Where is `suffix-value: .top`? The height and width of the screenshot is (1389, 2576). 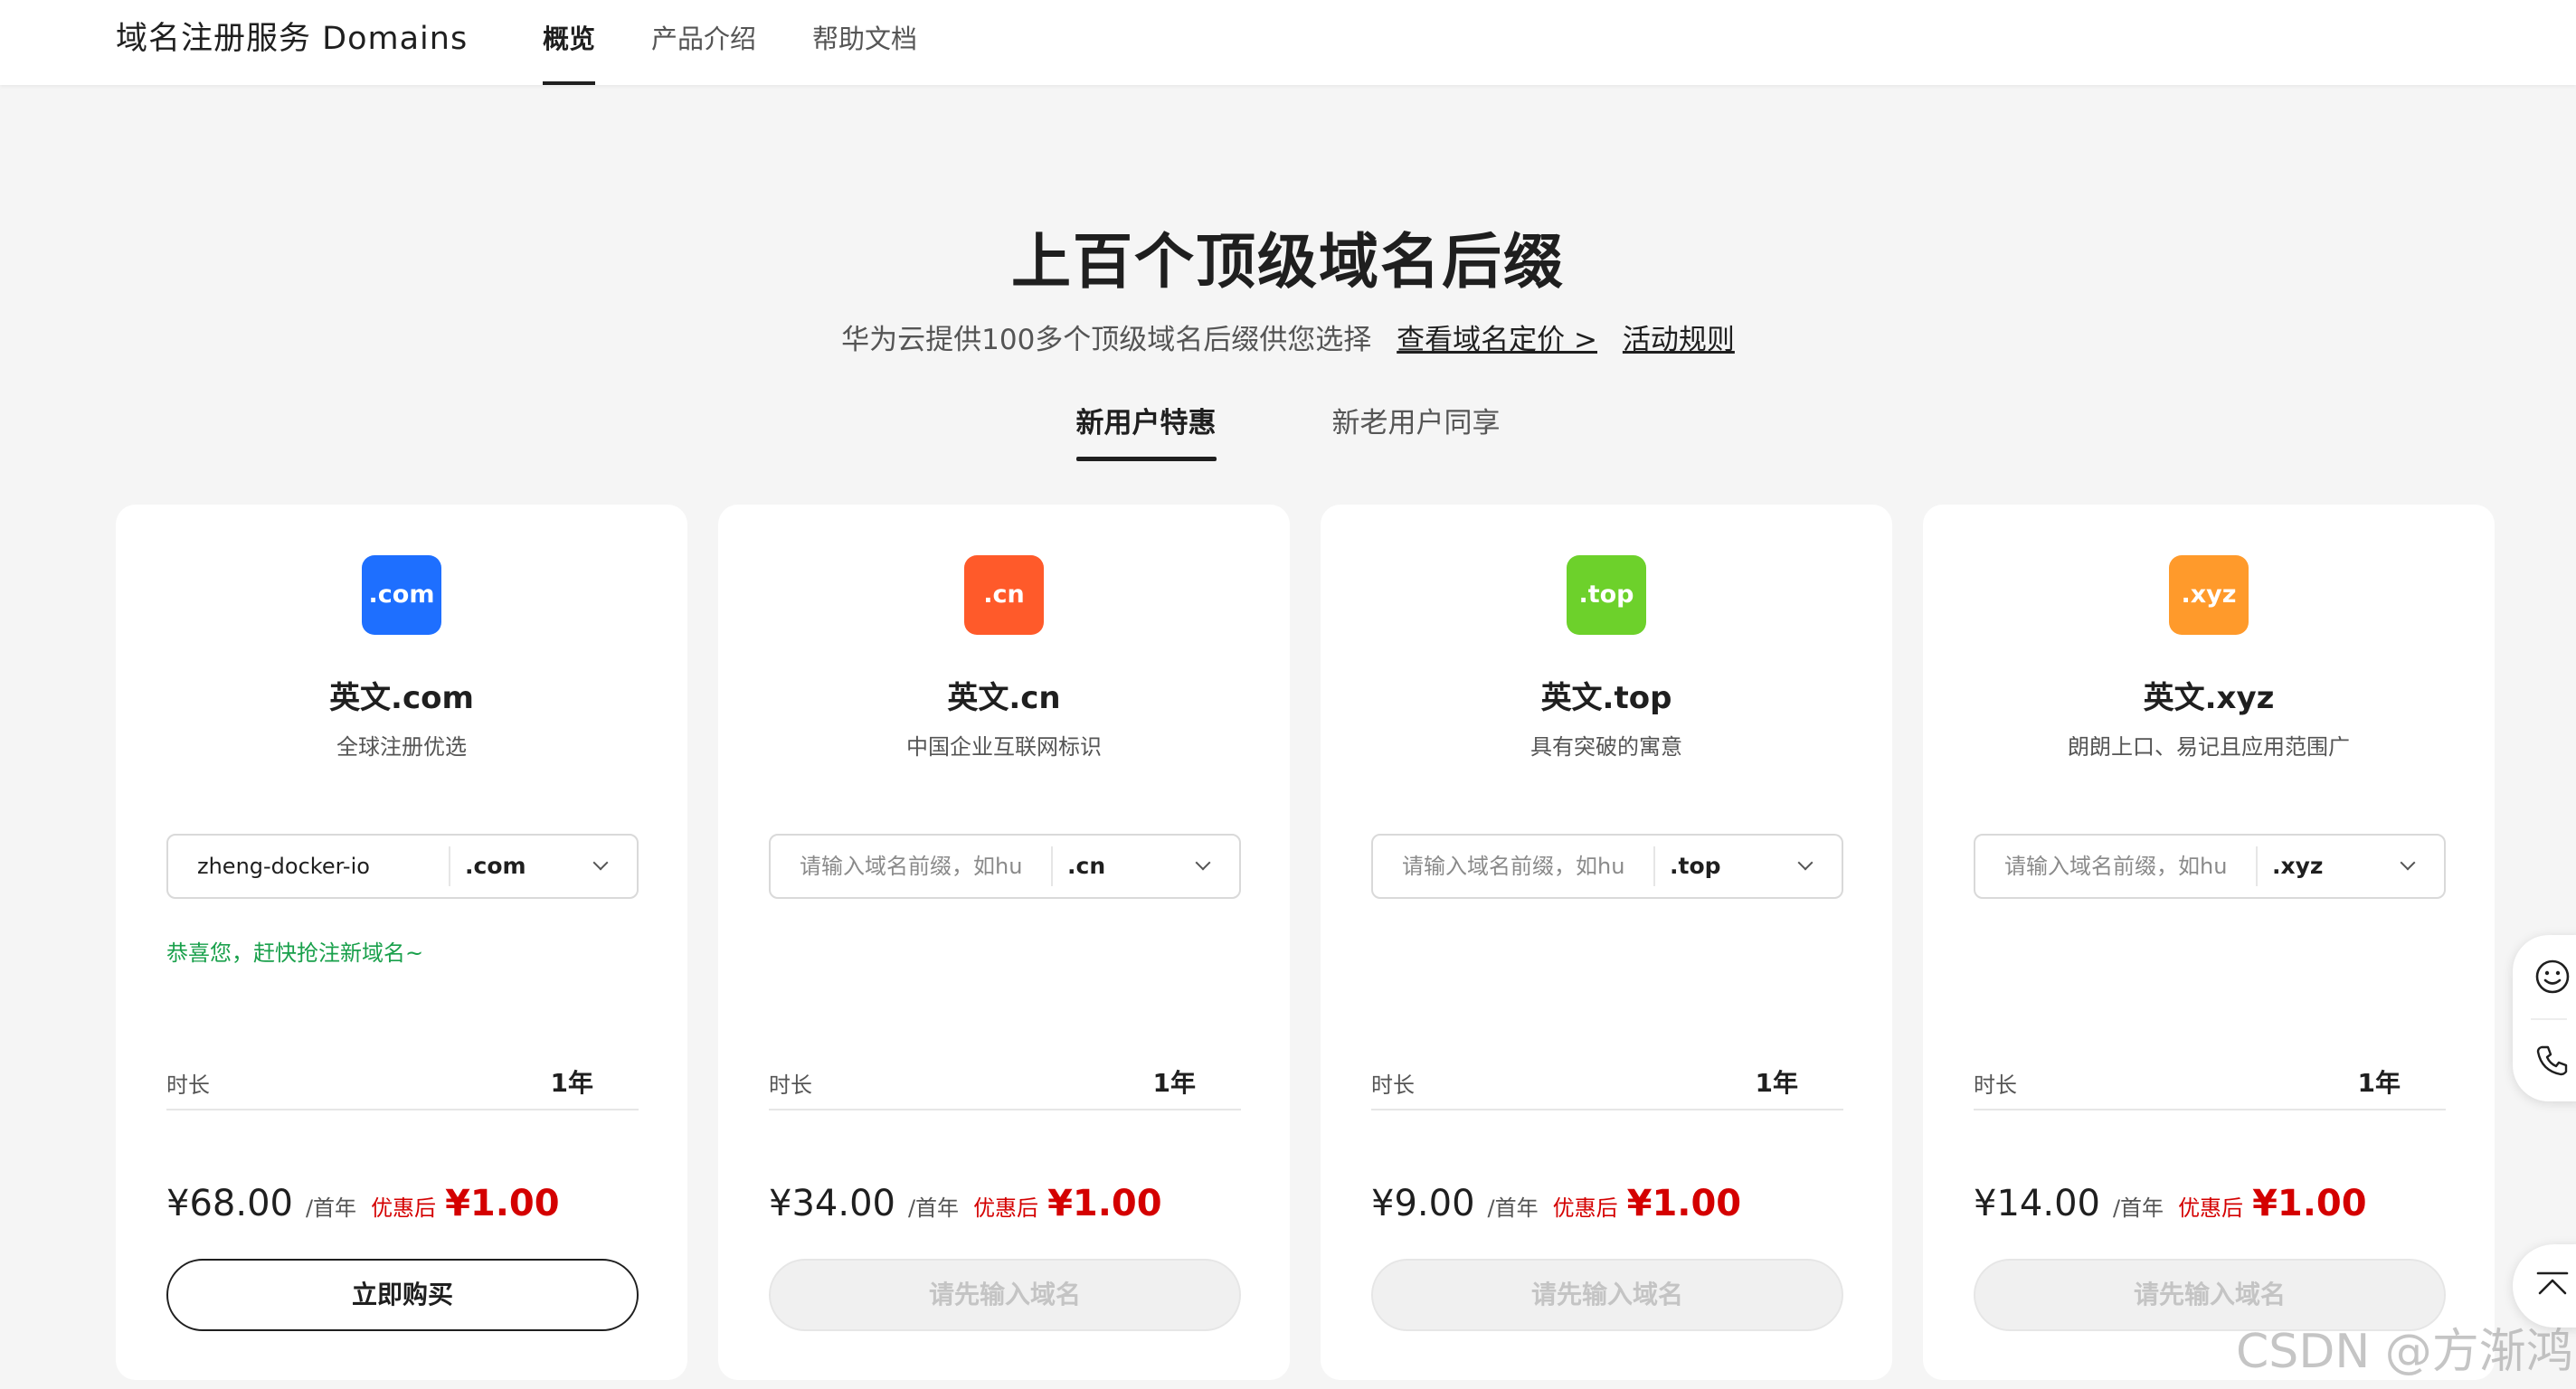
suffix-value: .top is located at coordinates (1696, 866).